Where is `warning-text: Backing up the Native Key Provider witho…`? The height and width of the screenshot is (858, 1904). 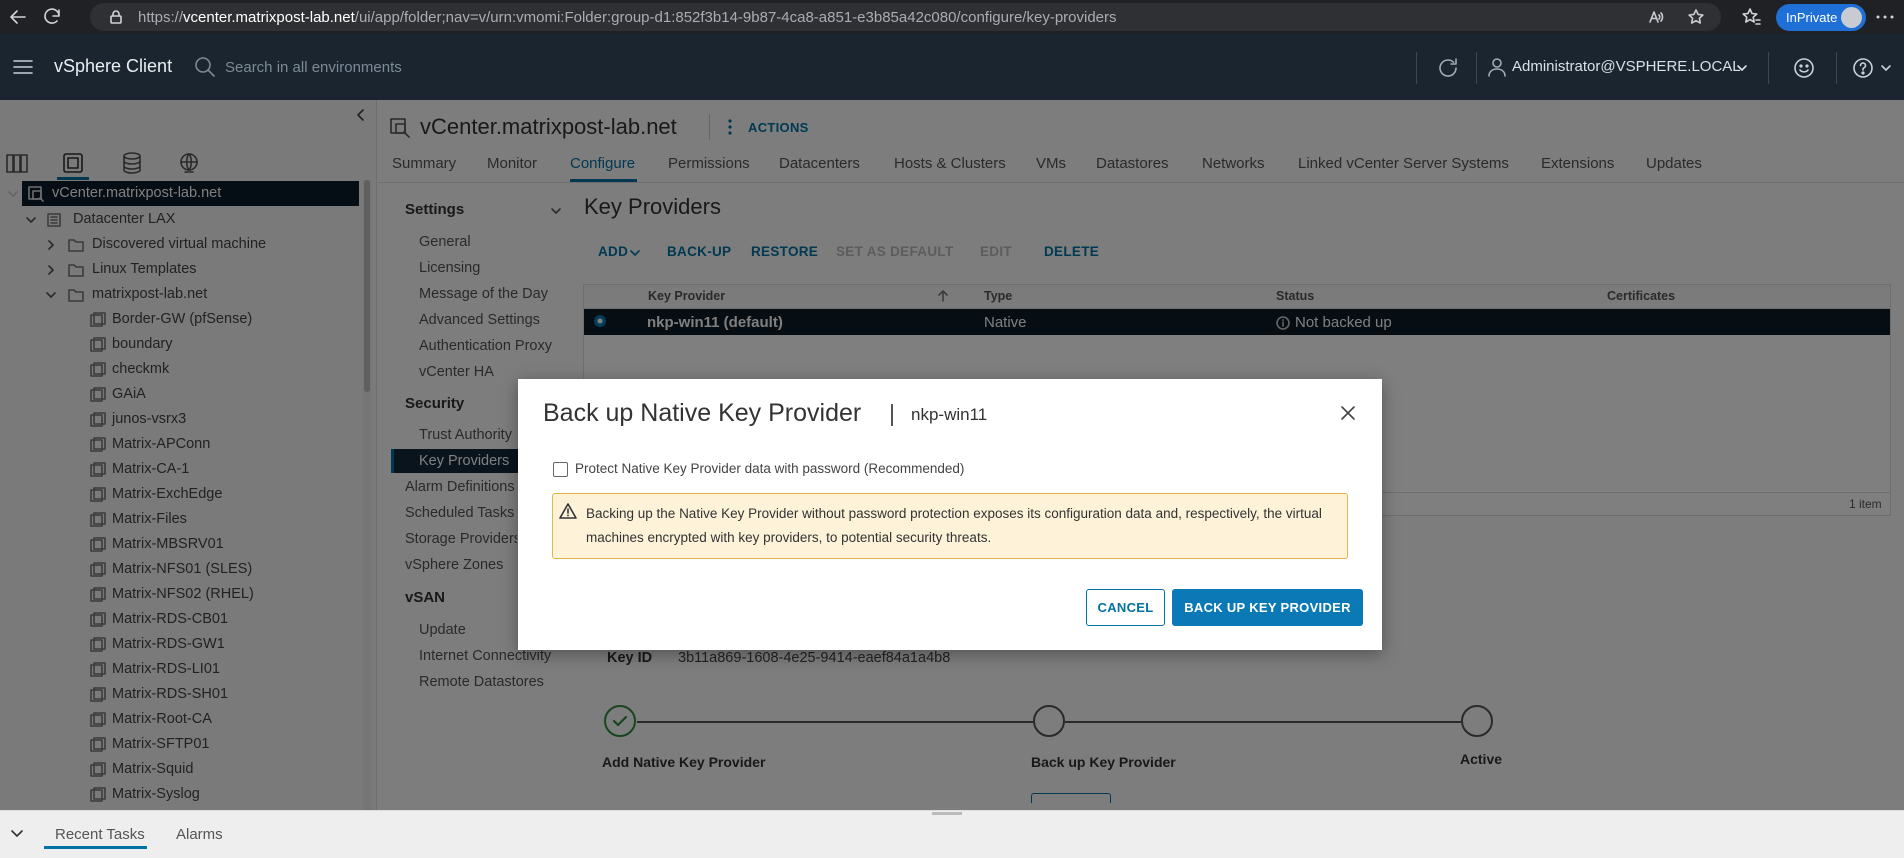
warning-text: Backing up the Native Key Provider witho… is located at coordinates (954, 525).